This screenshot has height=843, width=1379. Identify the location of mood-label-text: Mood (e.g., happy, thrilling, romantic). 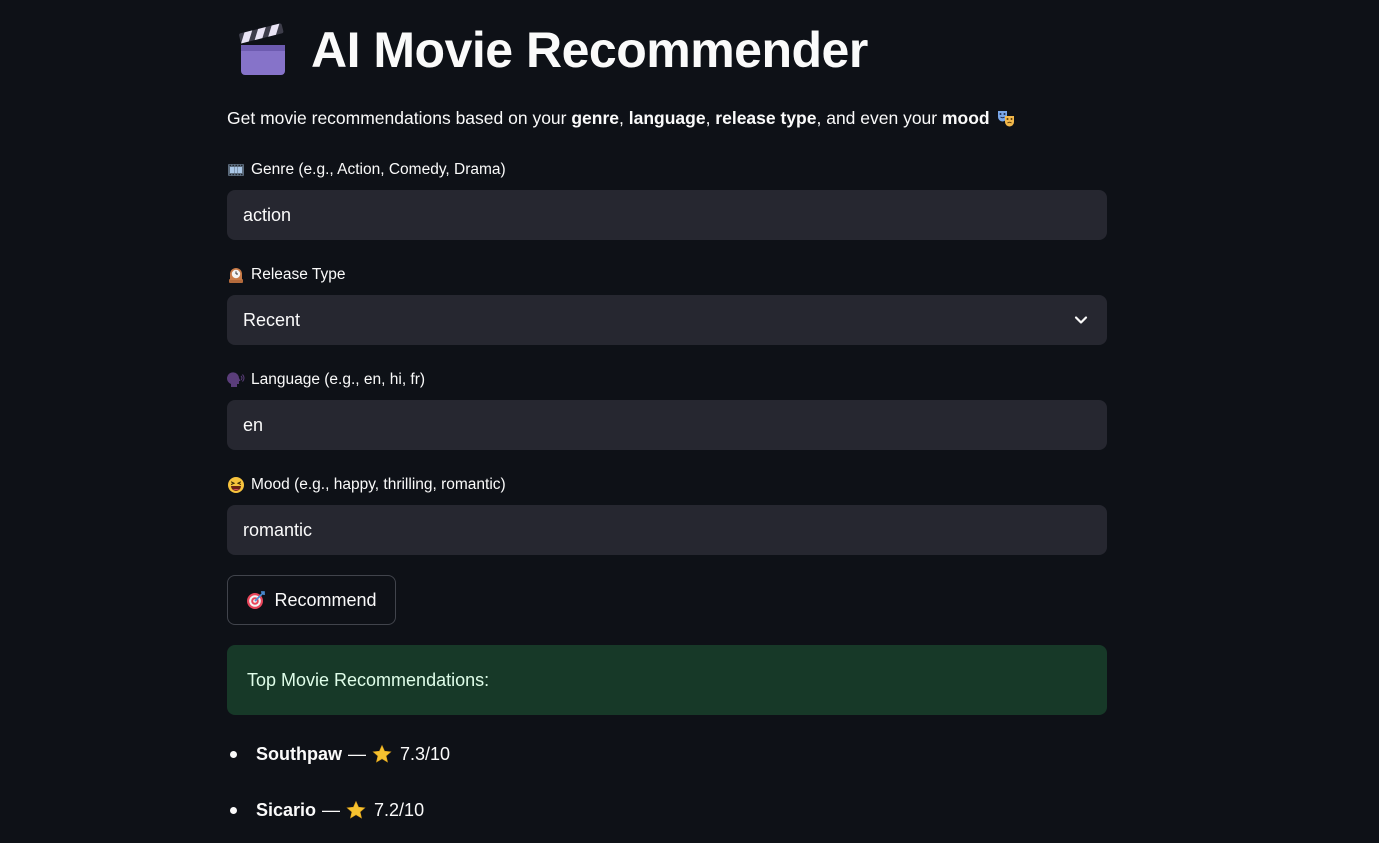
(378, 484).